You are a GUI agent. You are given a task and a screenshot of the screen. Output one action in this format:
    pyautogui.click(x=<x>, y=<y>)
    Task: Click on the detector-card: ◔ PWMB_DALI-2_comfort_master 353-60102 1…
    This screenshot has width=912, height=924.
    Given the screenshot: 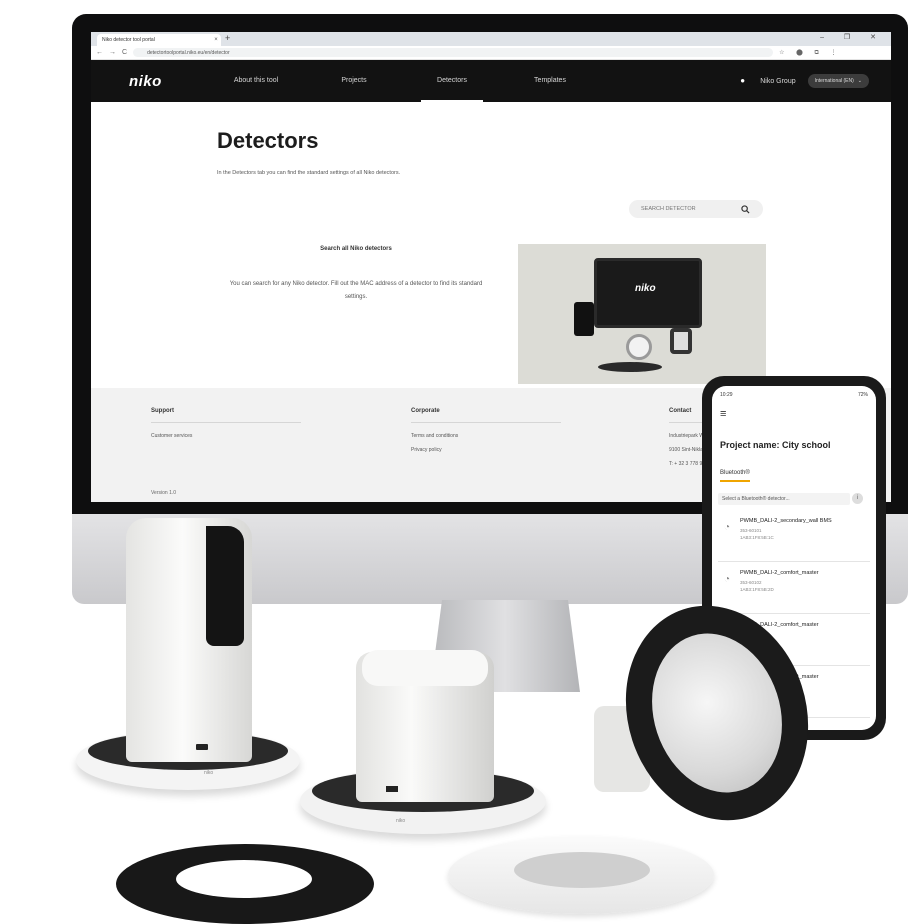 What is the action you would take?
    pyautogui.click(x=794, y=589)
    